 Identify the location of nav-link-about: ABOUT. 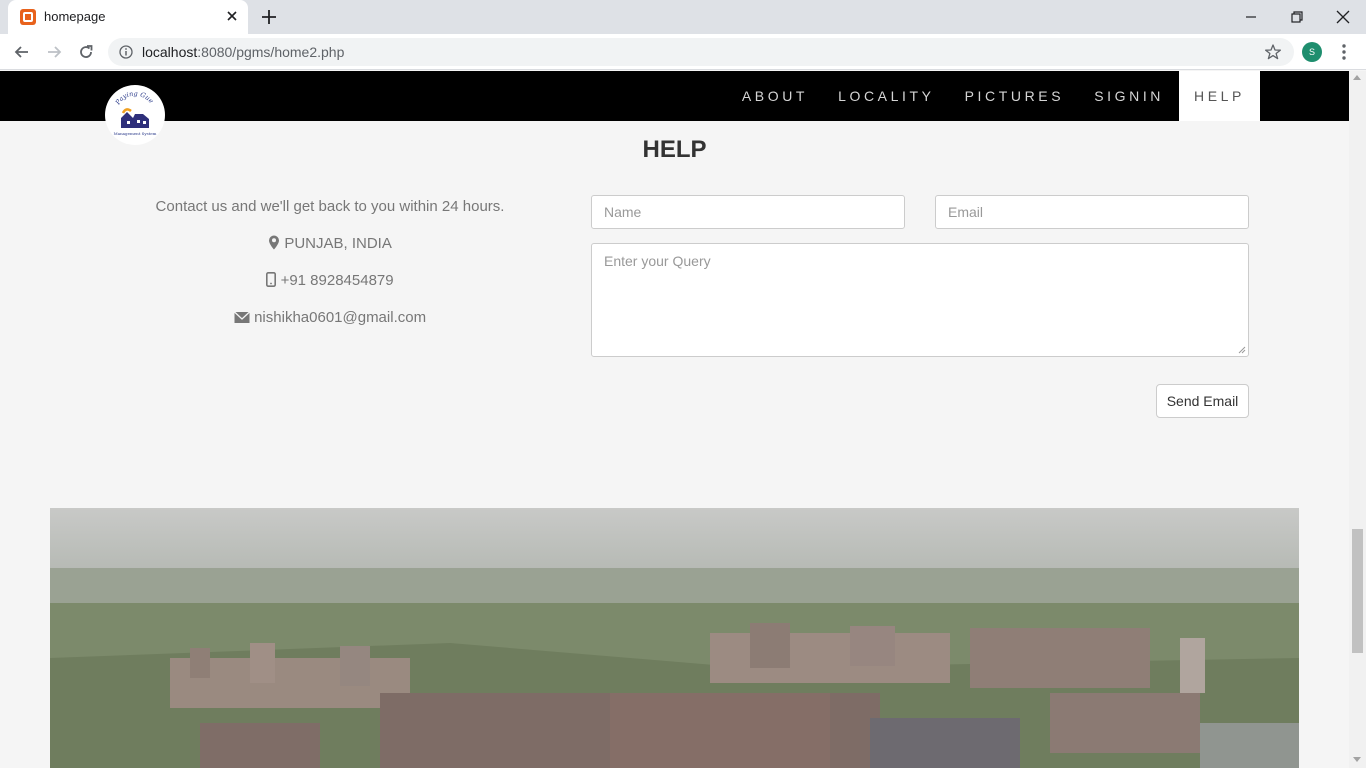
(775, 96).